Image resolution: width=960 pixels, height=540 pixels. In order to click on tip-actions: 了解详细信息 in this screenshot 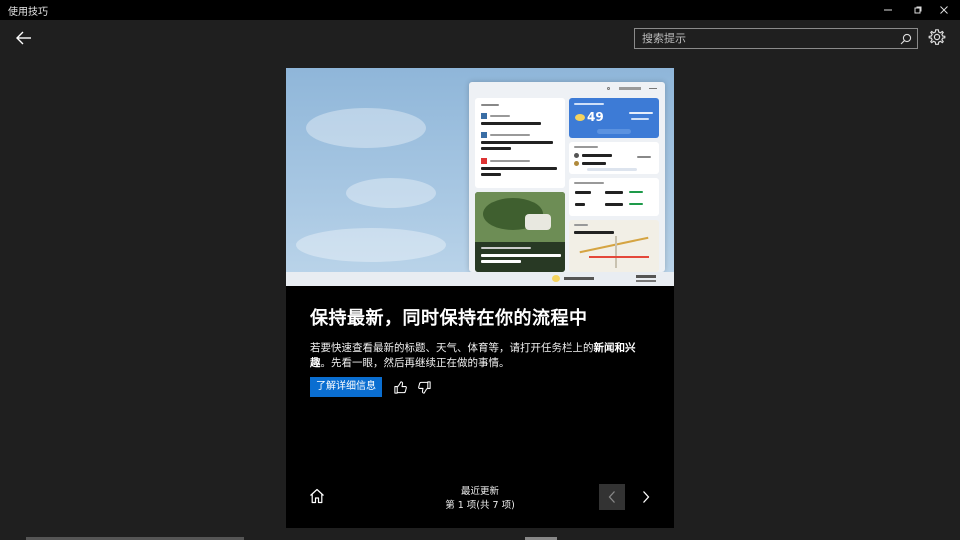, I will do `click(371, 387)`.